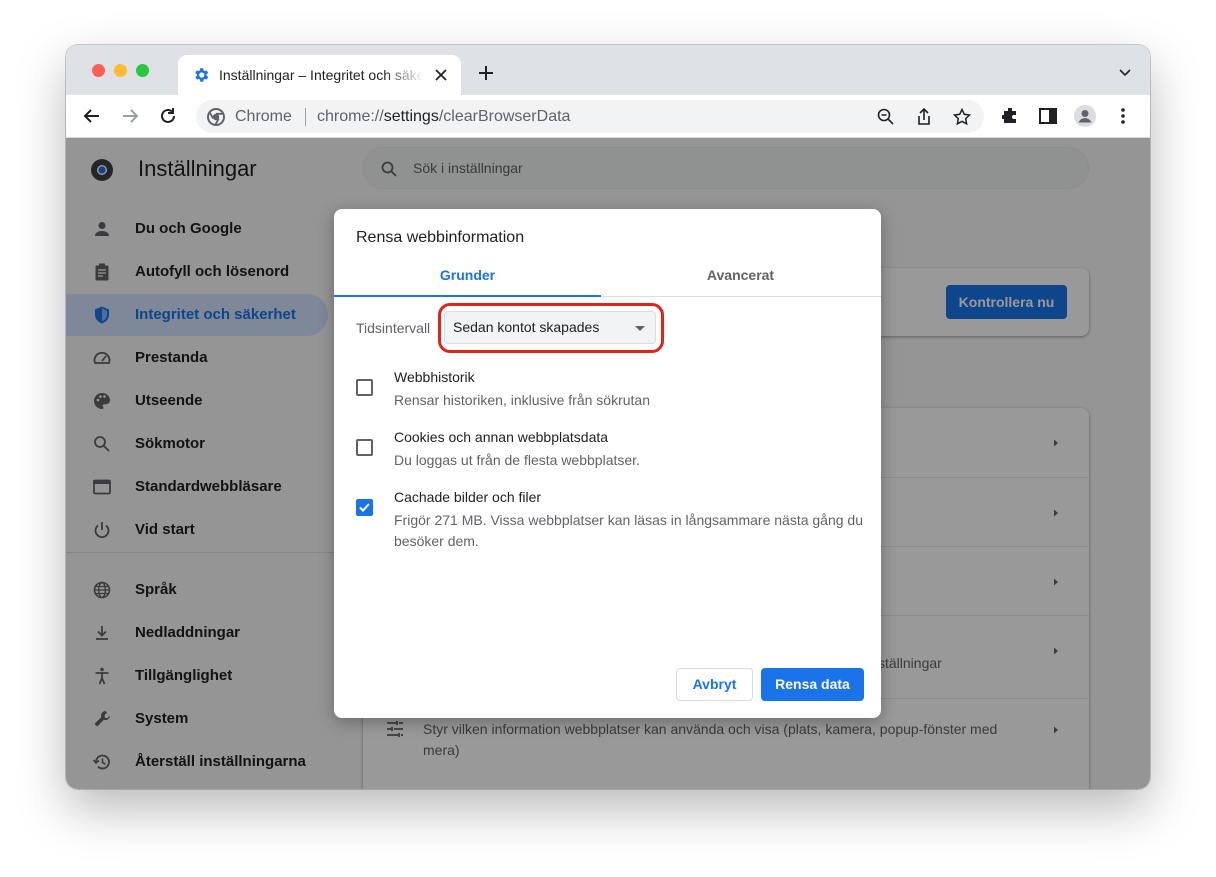 This screenshot has height=877, width=1216. I want to click on time-range-value: Sedan kontot skapades, so click(526, 327).